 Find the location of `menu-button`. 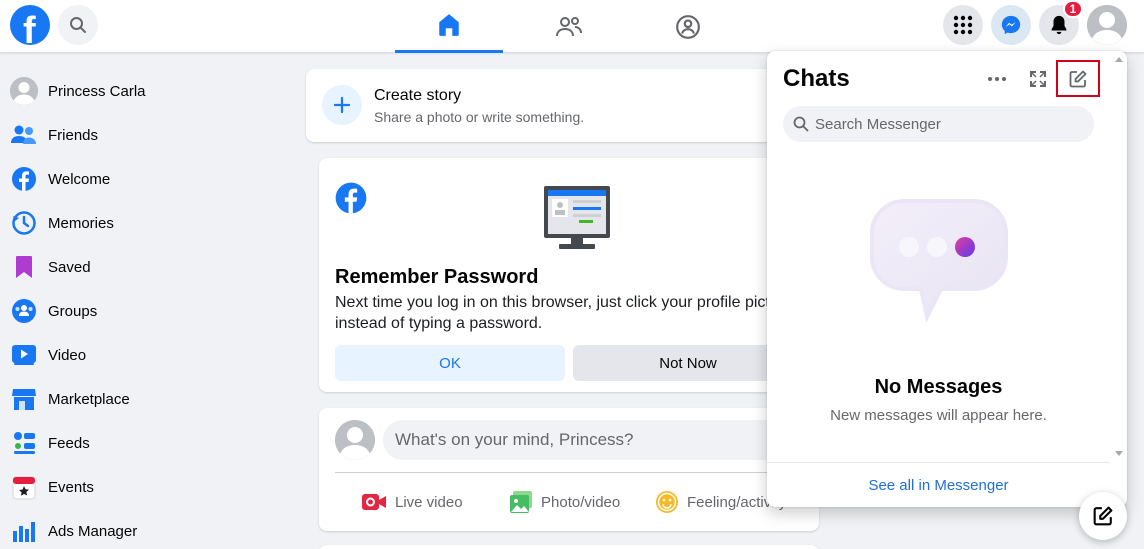

menu-button is located at coordinates (963, 25).